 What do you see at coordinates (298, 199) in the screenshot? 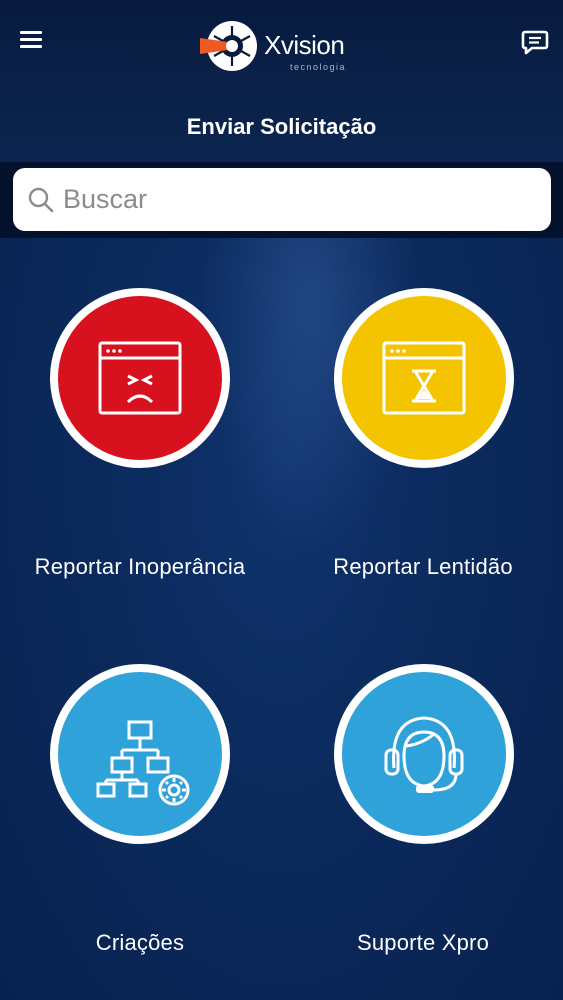
I see `search-input` at bounding box center [298, 199].